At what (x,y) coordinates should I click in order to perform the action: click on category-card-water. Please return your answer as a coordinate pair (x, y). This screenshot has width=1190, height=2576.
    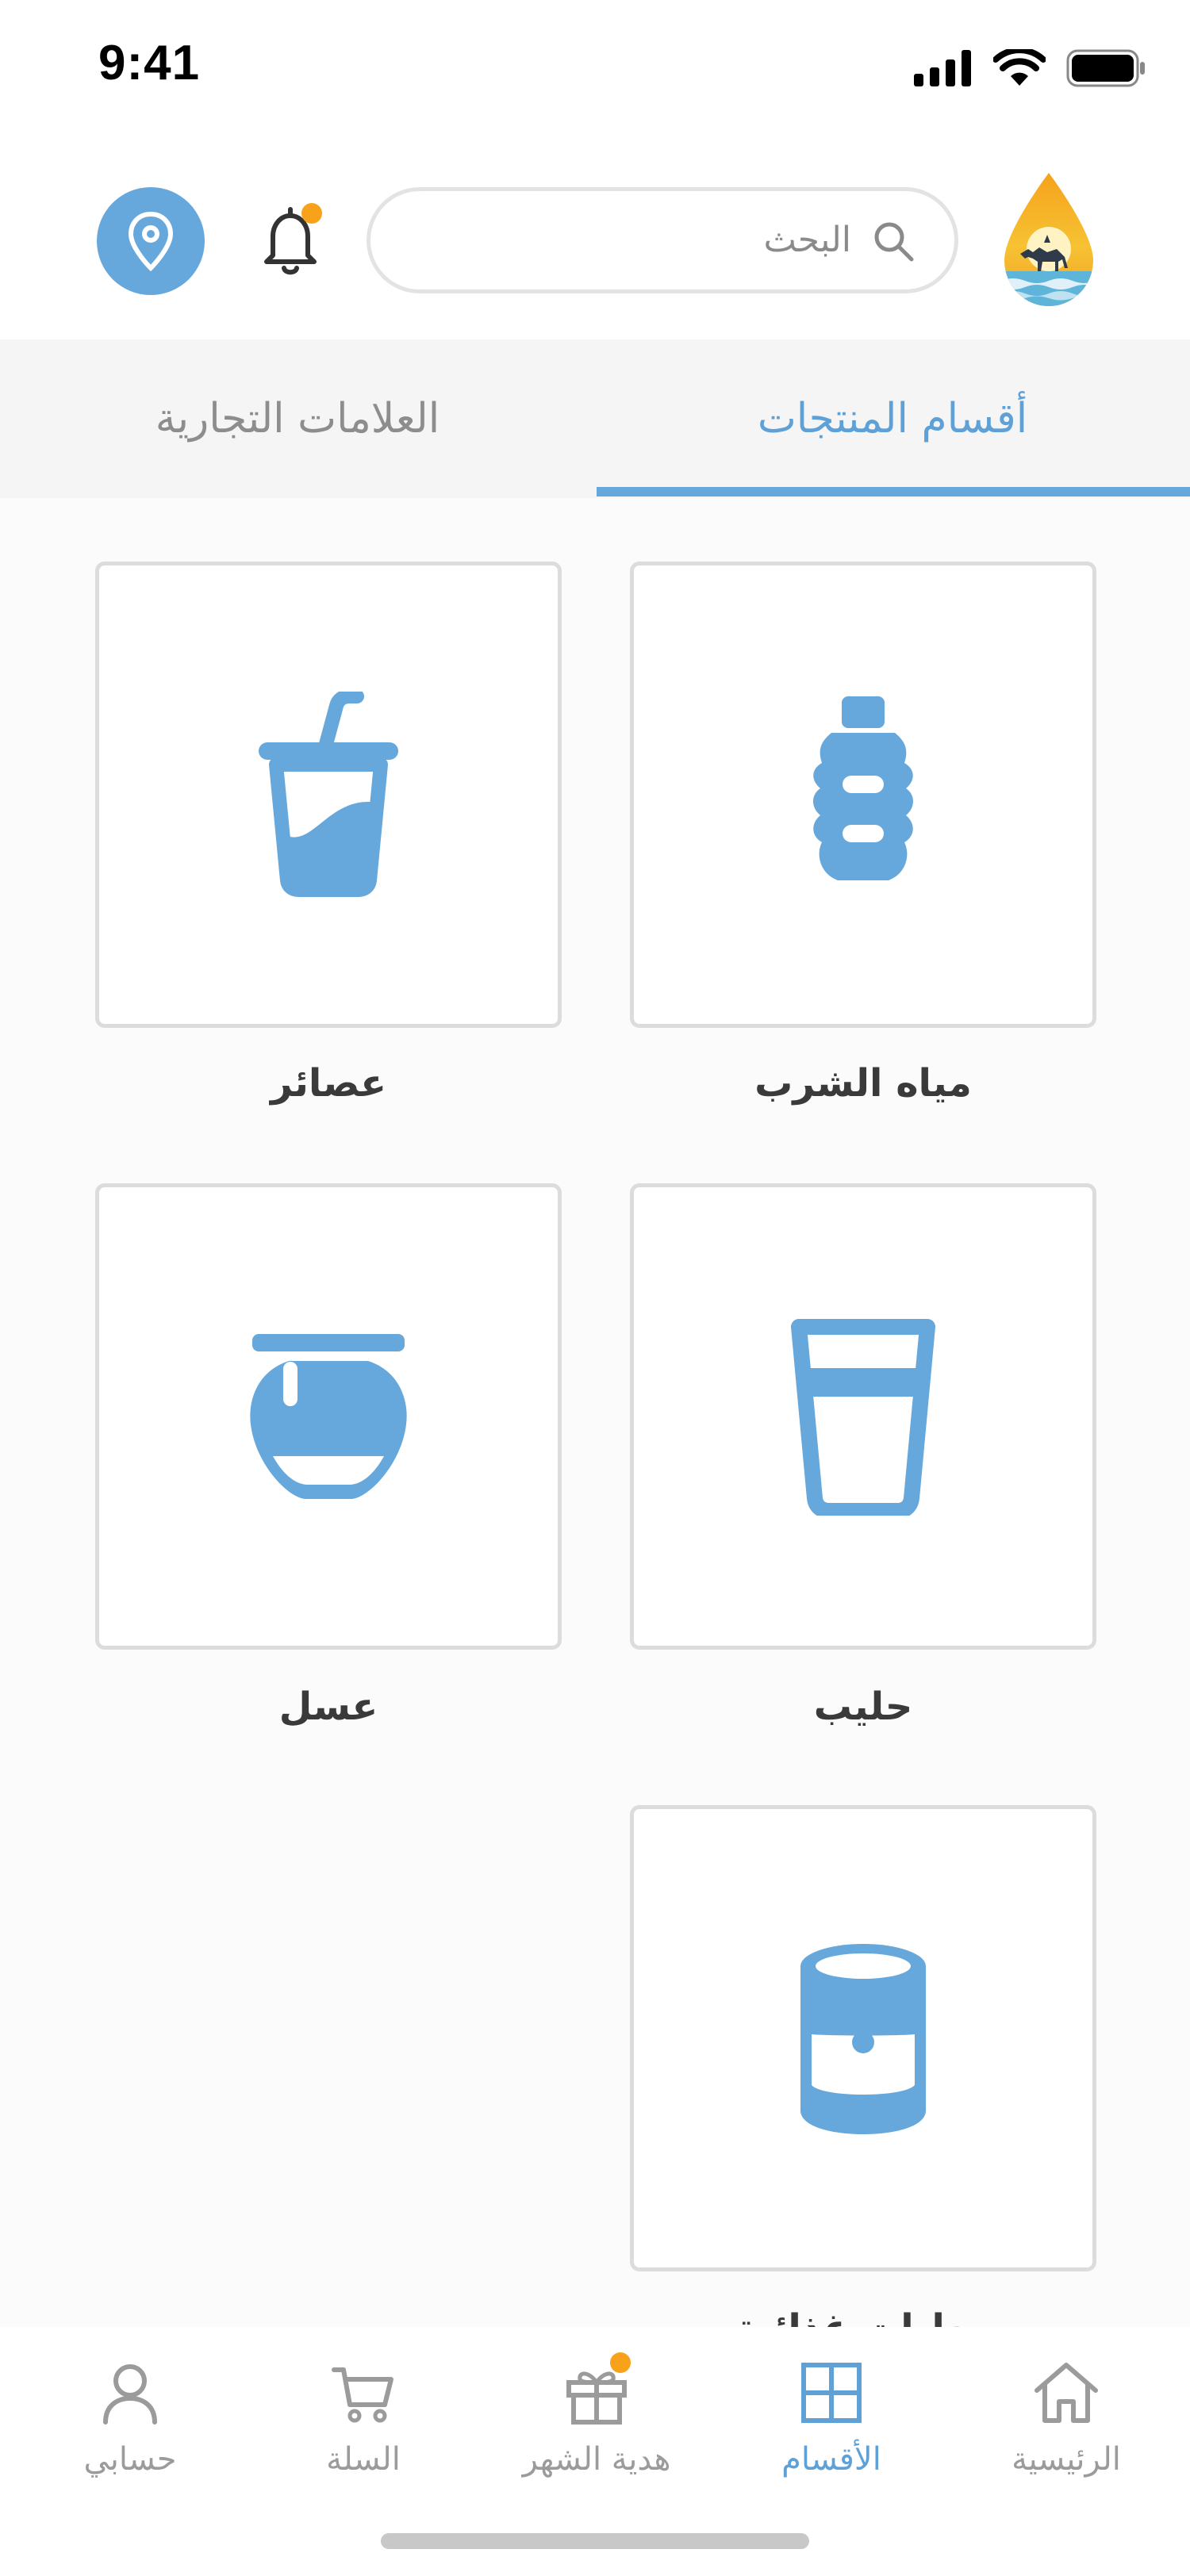
    Looking at the image, I should click on (863, 795).